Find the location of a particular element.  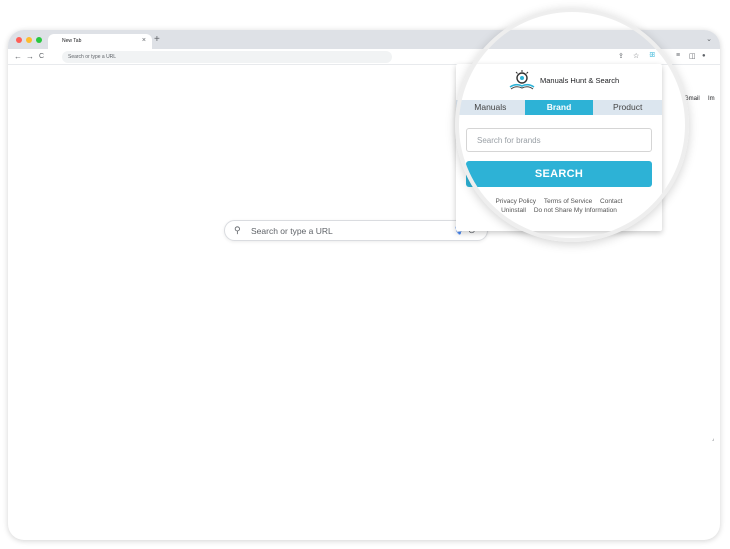

search-button: SEARCH is located at coordinates (559, 174).